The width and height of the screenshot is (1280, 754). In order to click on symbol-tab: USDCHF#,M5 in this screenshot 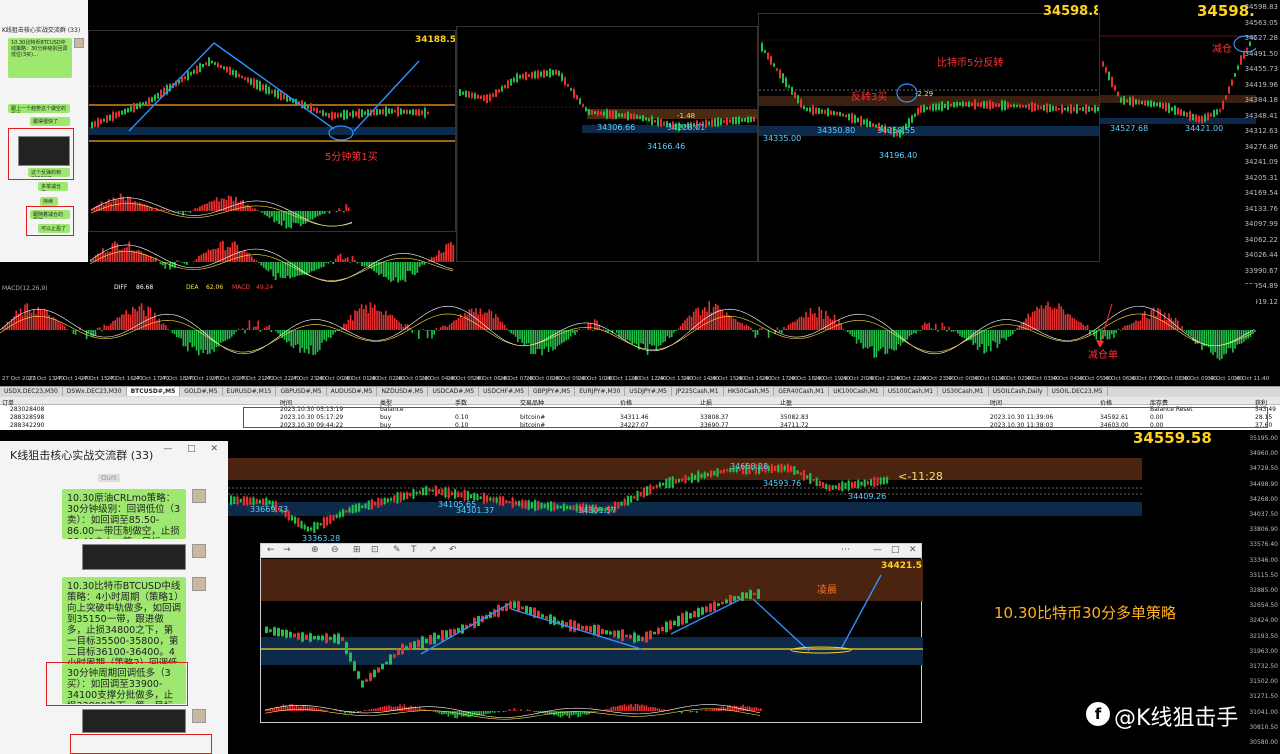, I will do `click(504, 391)`.